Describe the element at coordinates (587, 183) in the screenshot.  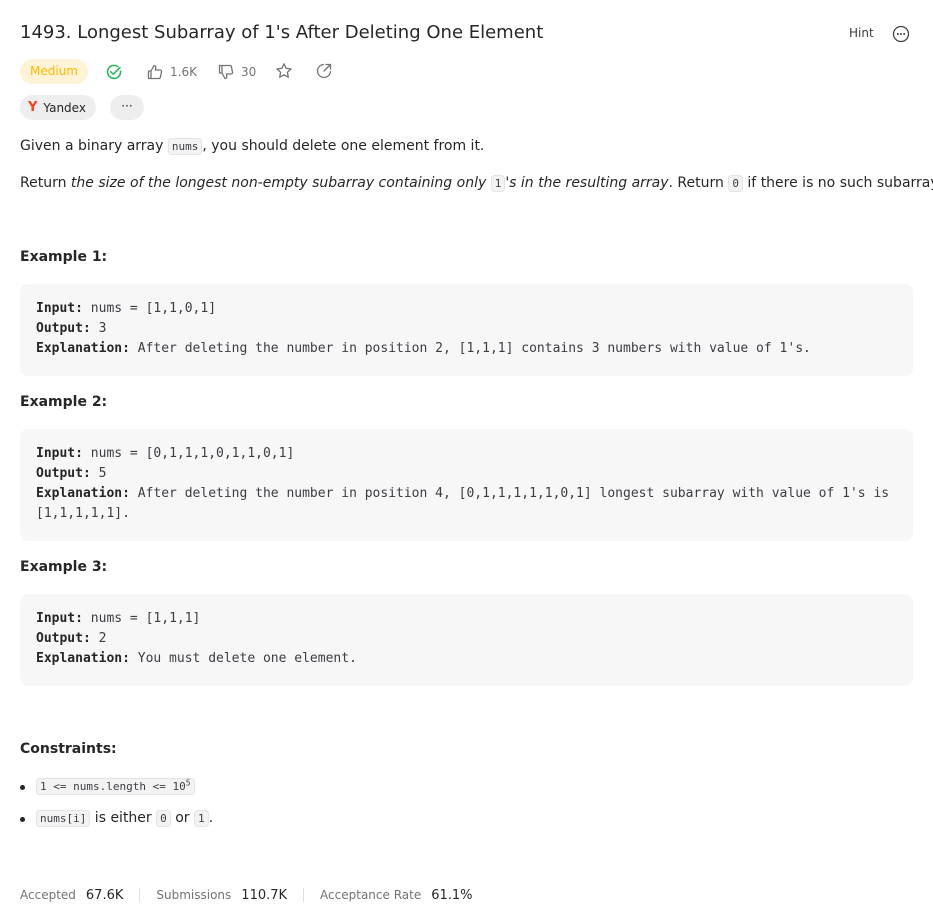
I see `desc-italic: 's in the resulting array` at that location.